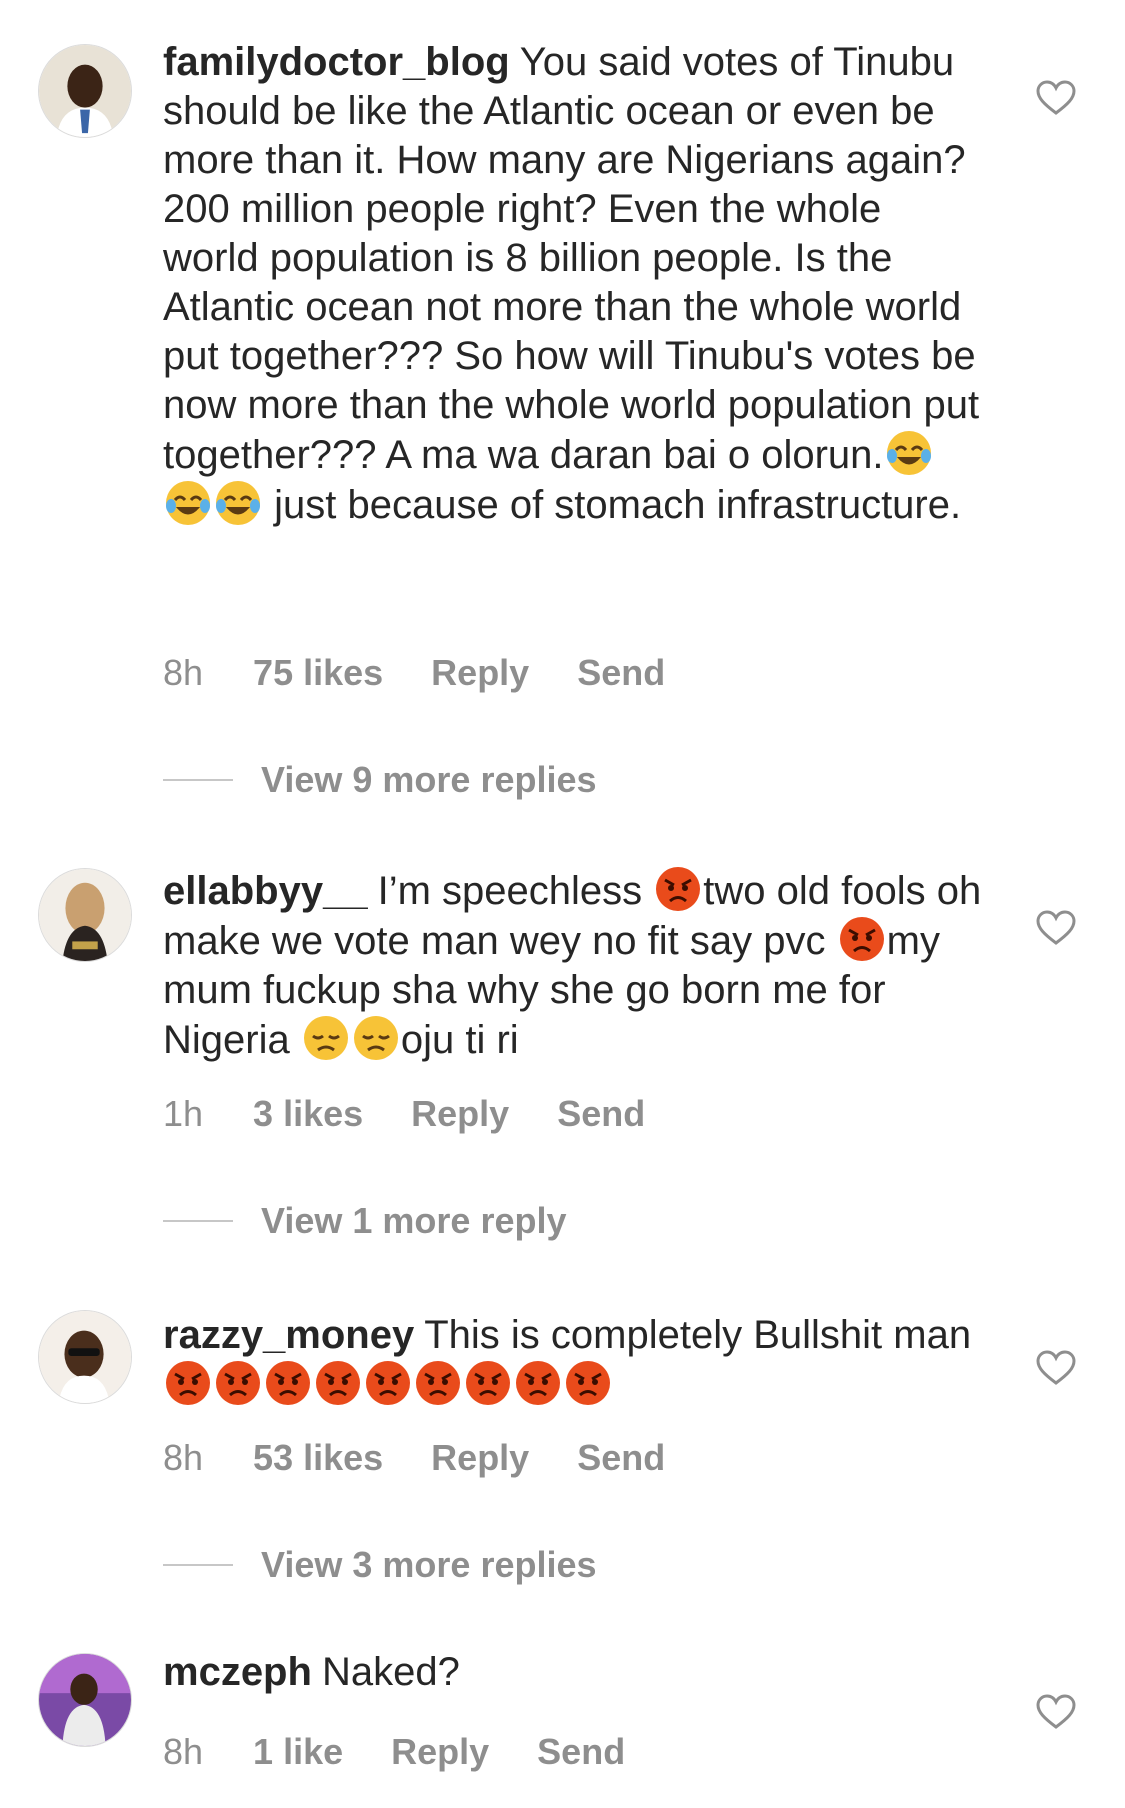 The height and width of the screenshot is (1808, 1125). What do you see at coordinates (336, 62) in the screenshot?
I see `comment-username: familydoctor_blog` at bounding box center [336, 62].